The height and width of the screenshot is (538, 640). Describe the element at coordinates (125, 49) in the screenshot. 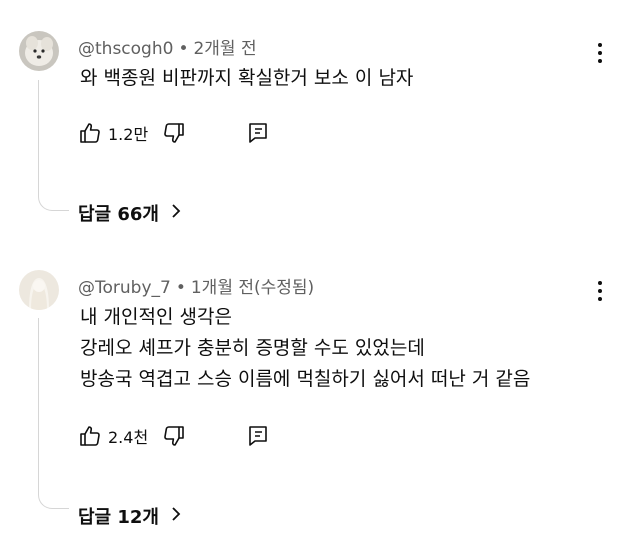

I see `author-name: @thscogh0` at that location.